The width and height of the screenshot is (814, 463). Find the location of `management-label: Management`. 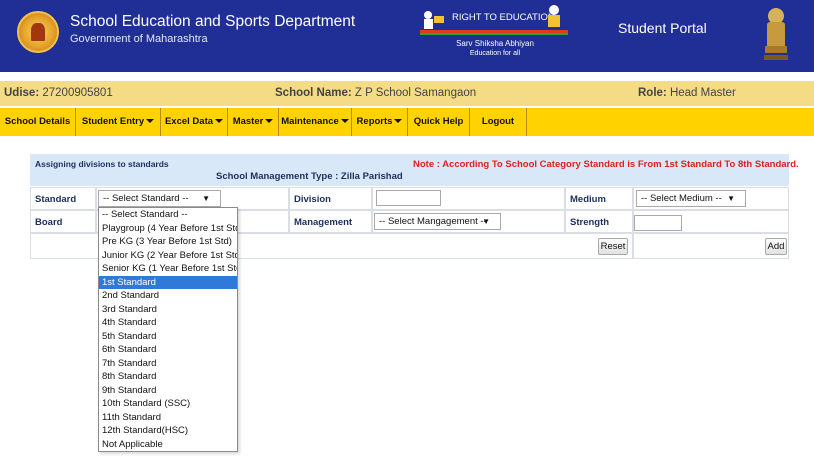

management-label: Management is located at coordinates (330, 221).